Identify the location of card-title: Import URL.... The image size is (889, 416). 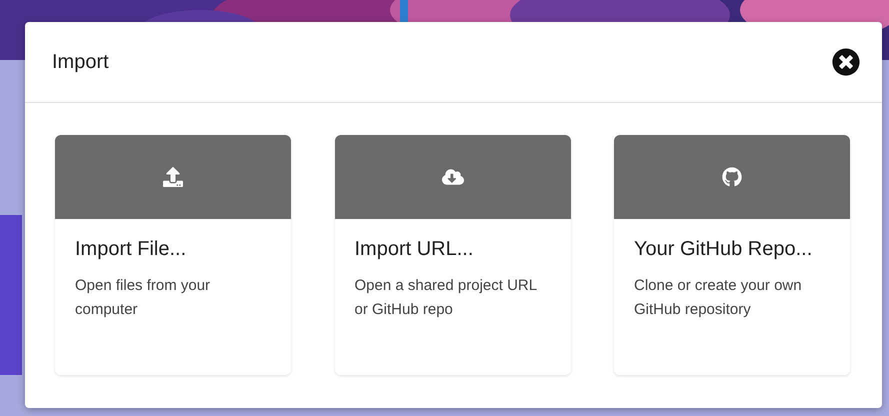
(414, 249).